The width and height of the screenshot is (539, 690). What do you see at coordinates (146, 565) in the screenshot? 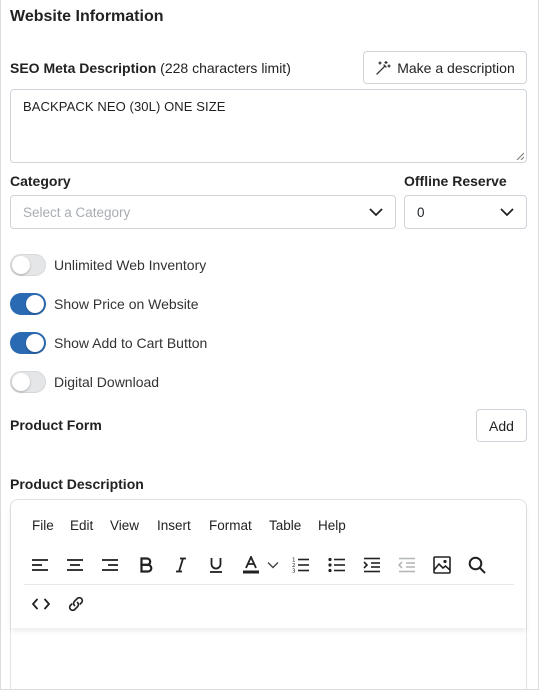
I see `bold-icon` at bounding box center [146, 565].